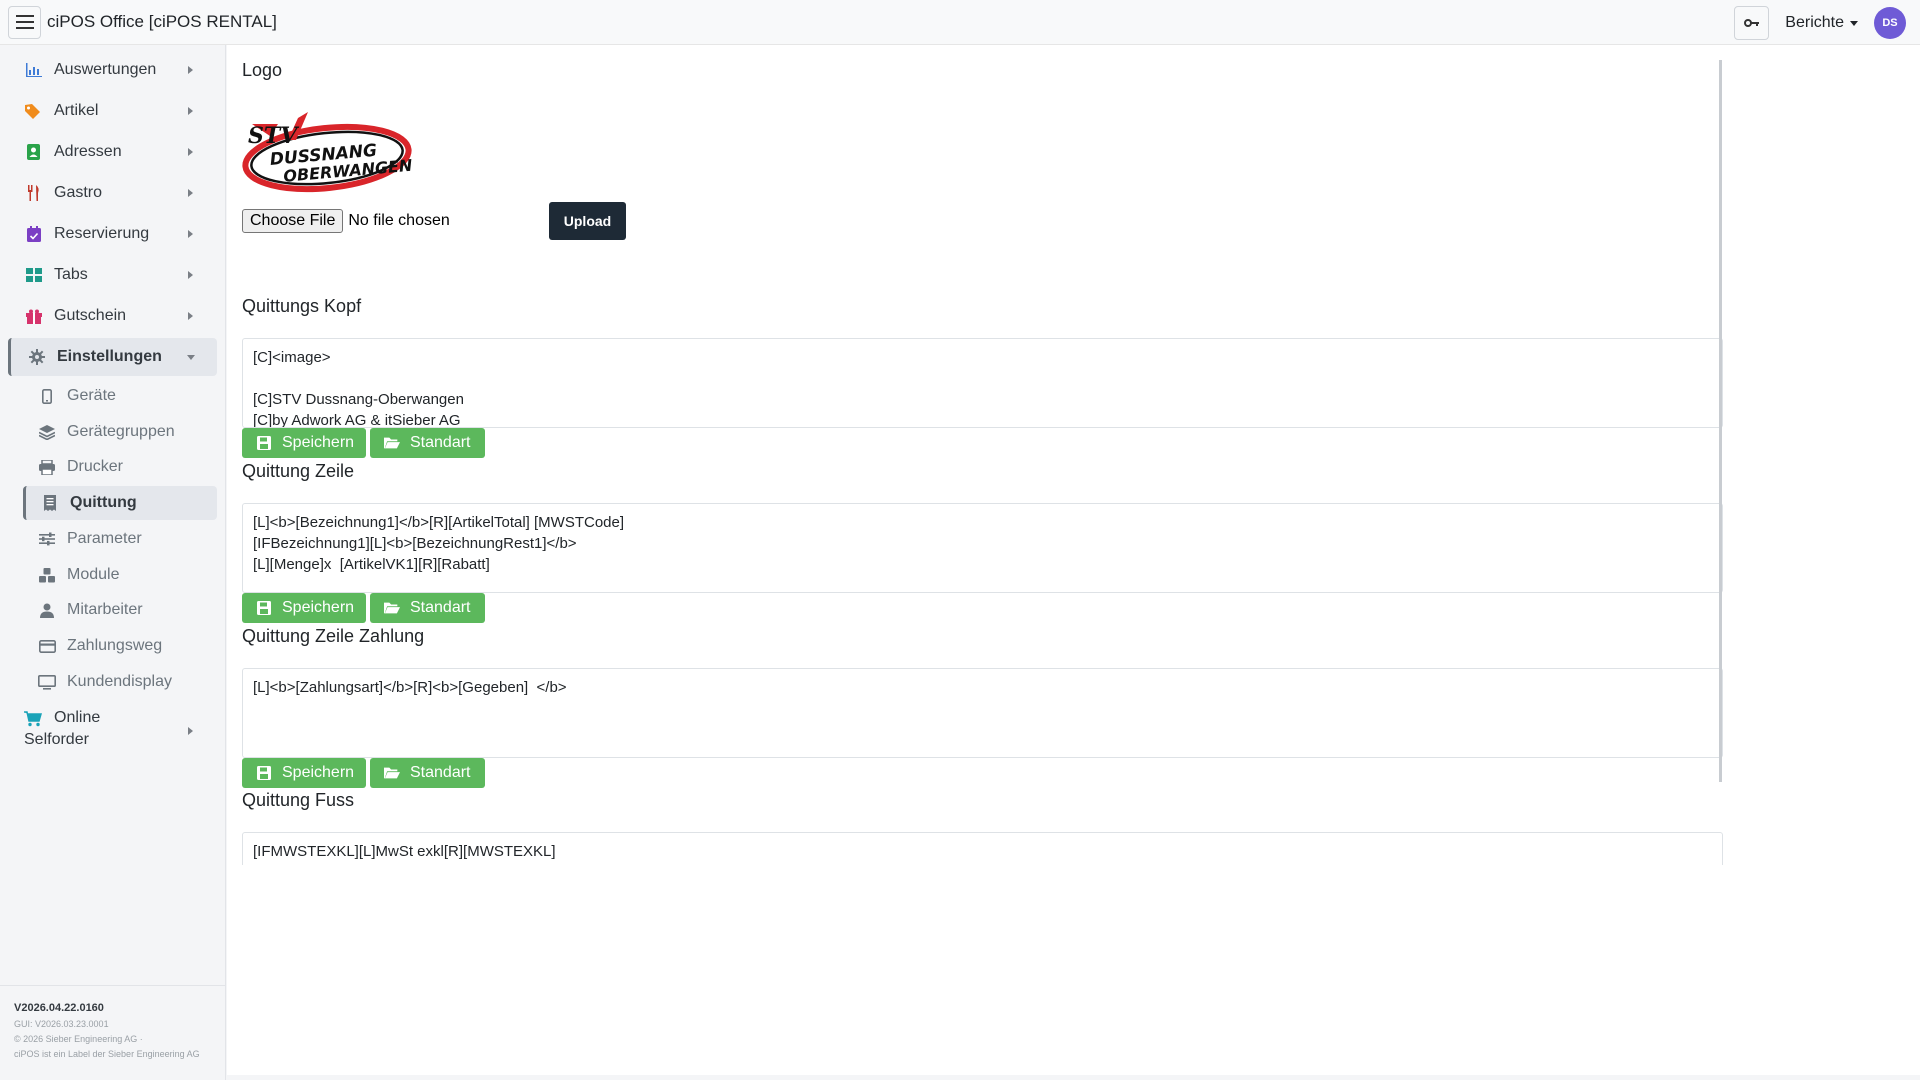 This screenshot has height=1080, width=1920. I want to click on sidebar-subitem-label: Drucker, so click(95, 466).